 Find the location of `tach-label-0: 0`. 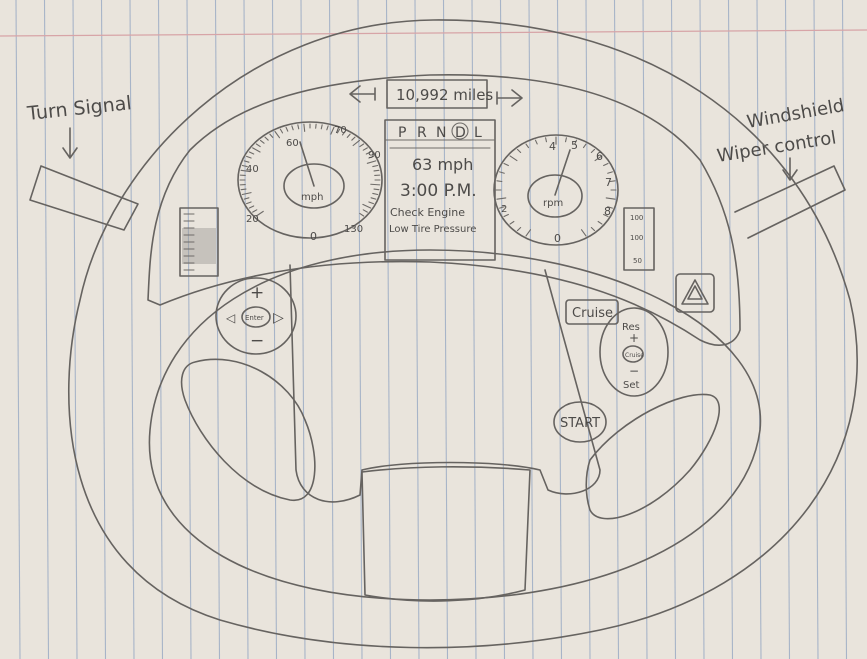

tach-label-0: 0 is located at coordinates (557, 238).